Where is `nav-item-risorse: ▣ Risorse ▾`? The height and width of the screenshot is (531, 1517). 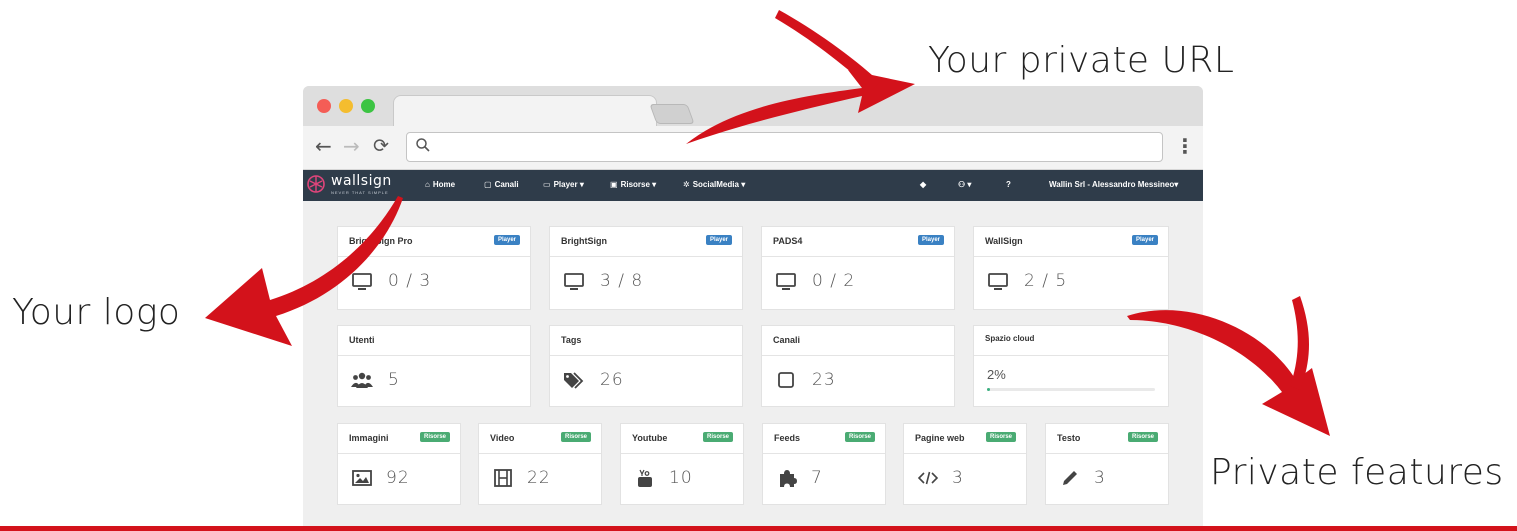
nav-item-risorse: ▣ Risorse ▾ is located at coordinates (633, 184).